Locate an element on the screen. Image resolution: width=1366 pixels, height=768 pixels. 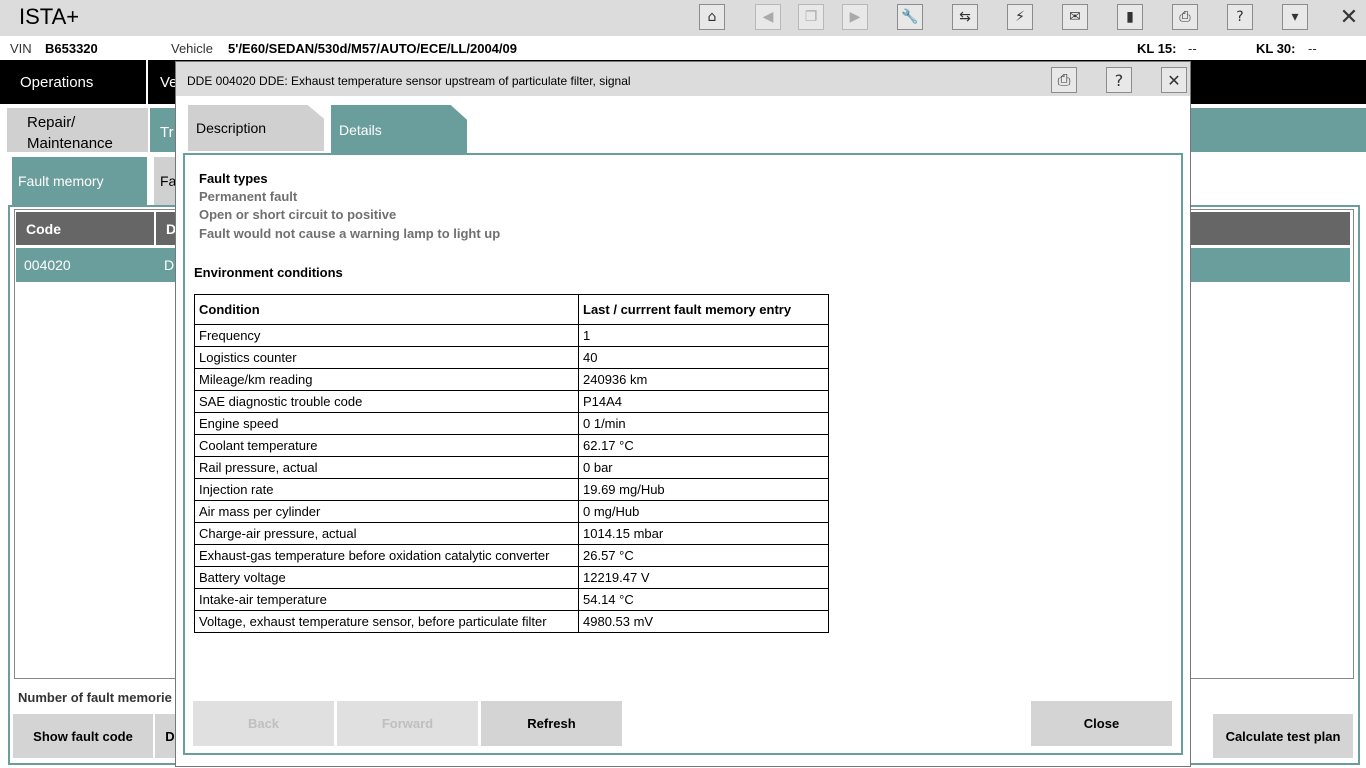
kl30-value: -- is located at coordinates (1312, 48).